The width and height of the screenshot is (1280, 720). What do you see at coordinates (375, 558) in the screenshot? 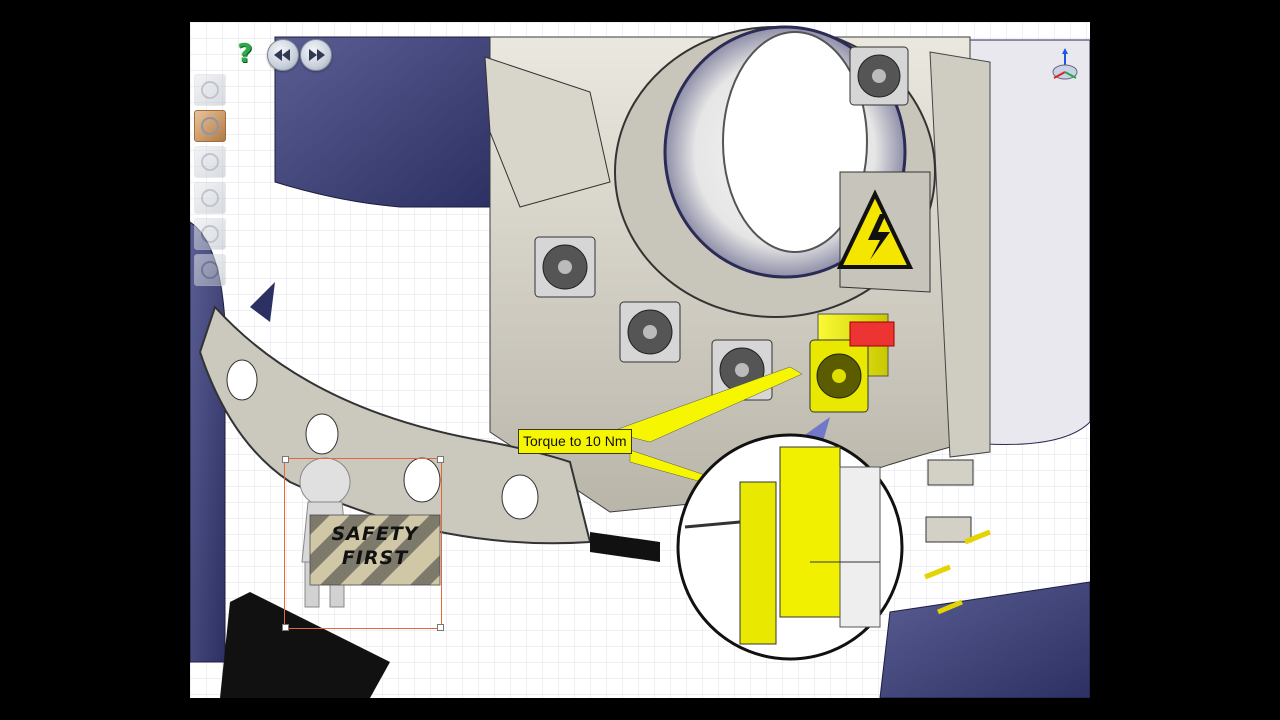
I see `sign-line-2: FIRST` at bounding box center [375, 558].